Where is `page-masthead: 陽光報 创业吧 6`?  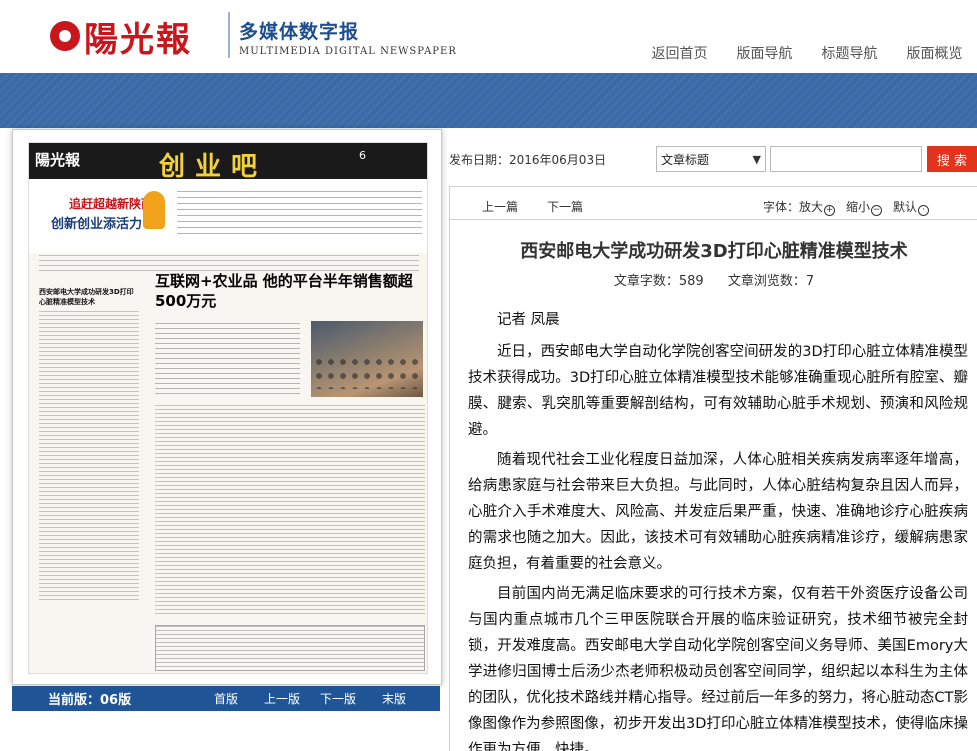
page-masthead: 陽光報 创业吧 6 is located at coordinates (228, 162).